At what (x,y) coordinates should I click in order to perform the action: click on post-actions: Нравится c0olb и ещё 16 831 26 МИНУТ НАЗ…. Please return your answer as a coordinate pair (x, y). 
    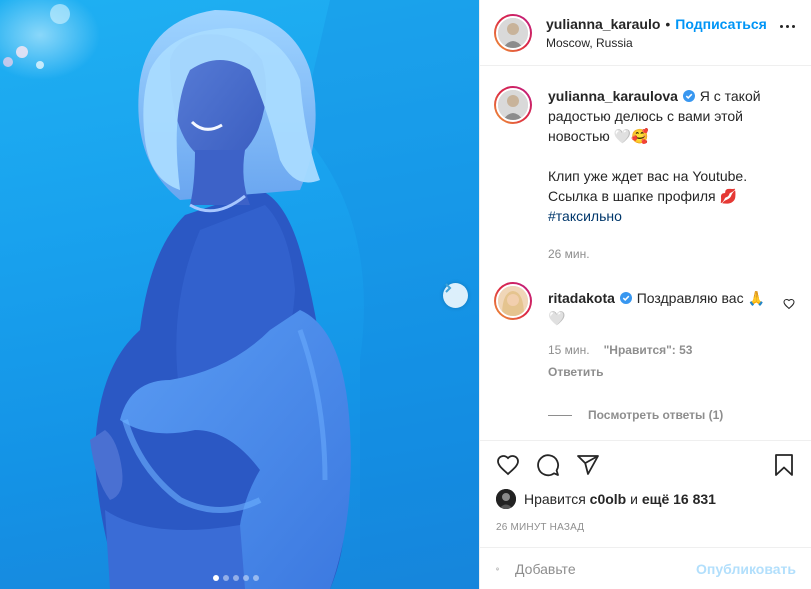
    Looking at the image, I should click on (645, 486).